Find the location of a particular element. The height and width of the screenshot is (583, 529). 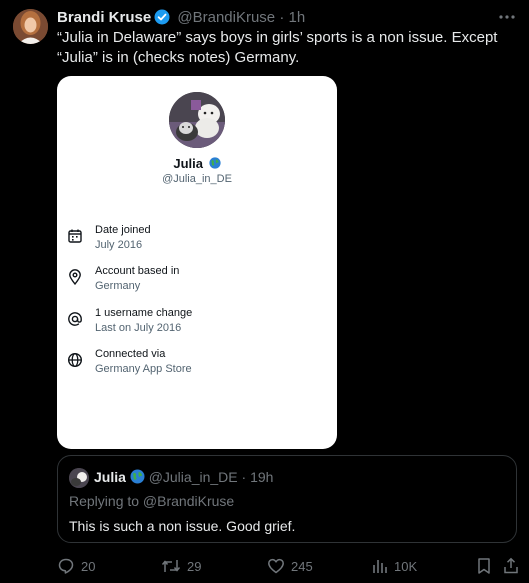

action-bar: 20 29 245 10K is located at coordinates (288, 566).